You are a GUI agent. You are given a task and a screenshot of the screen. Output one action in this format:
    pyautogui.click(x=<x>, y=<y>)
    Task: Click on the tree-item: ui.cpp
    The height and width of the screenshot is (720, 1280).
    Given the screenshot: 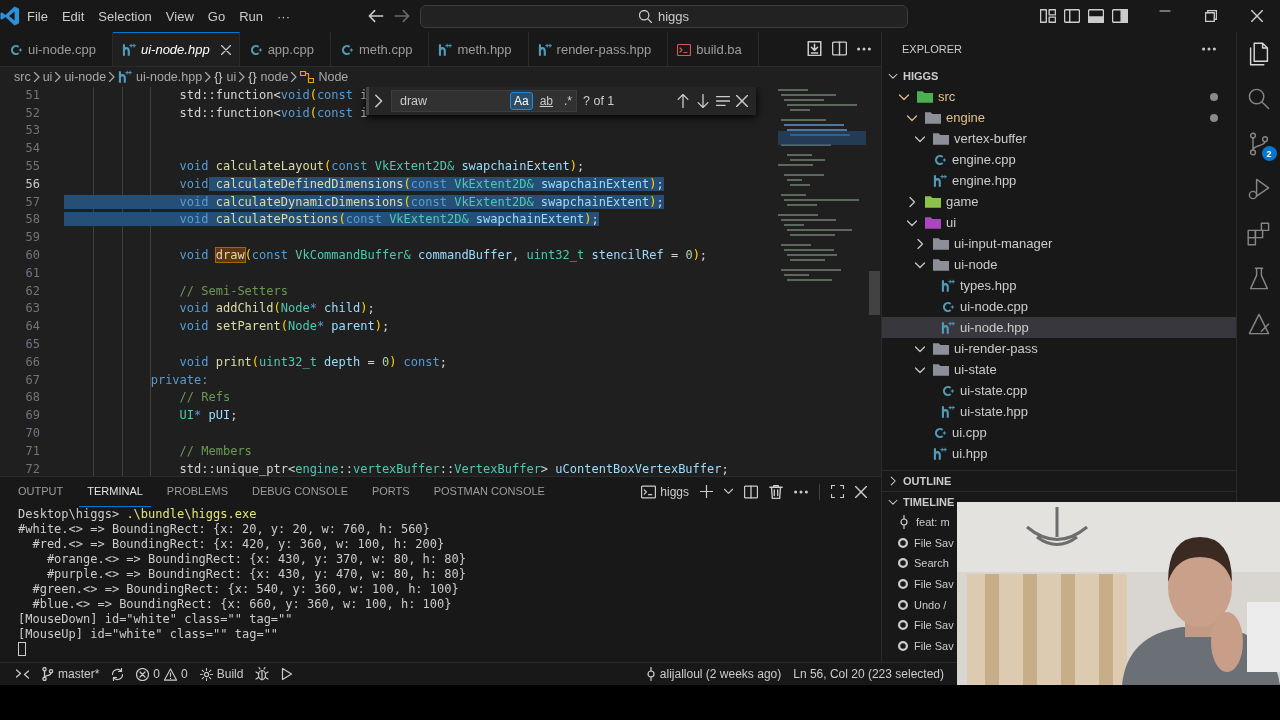 What is the action you would take?
    pyautogui.click(x=1059, y=432)
    